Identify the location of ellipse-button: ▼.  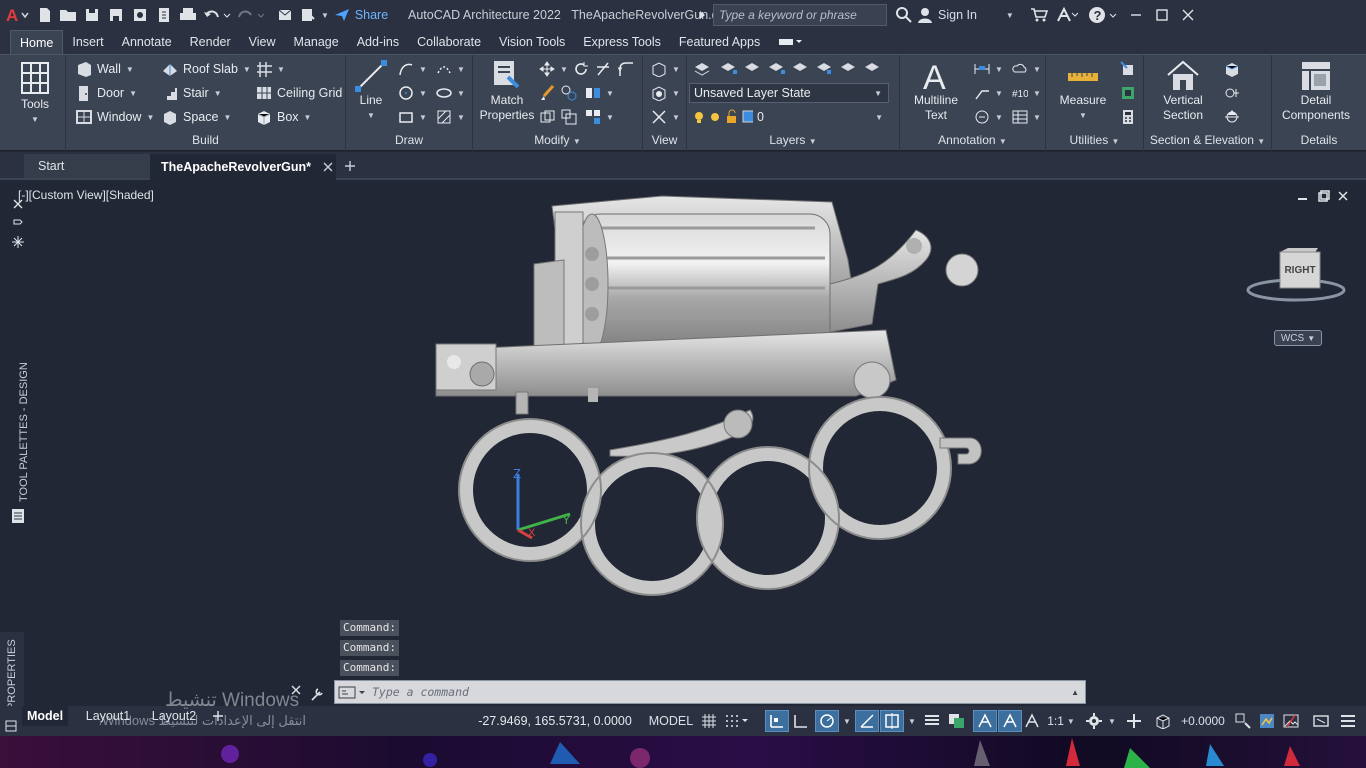
(450, 93).